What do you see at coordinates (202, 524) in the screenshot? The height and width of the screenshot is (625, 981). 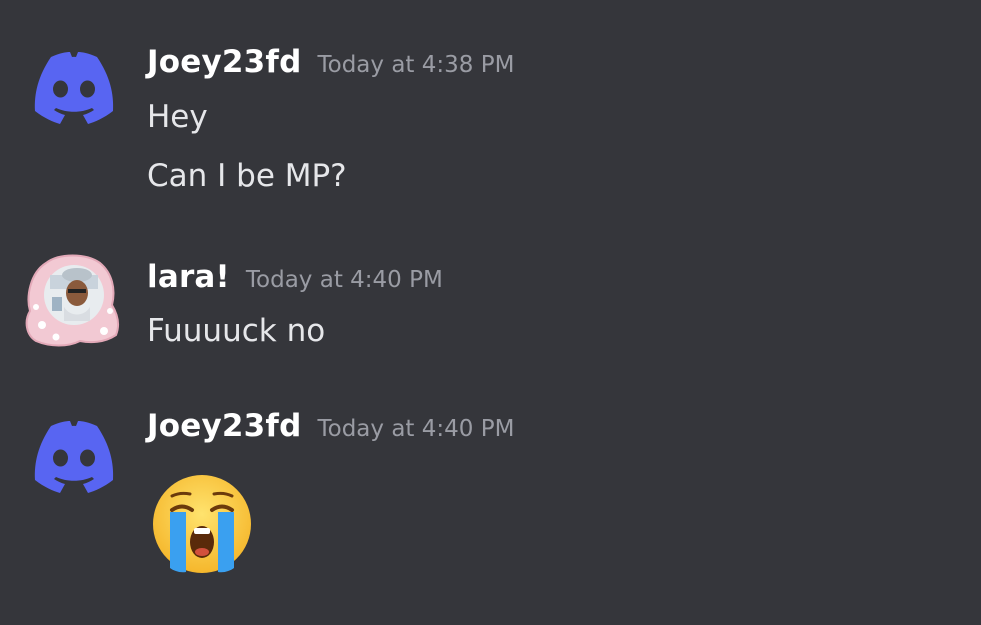 I see `loudly-crying-face-emoji` at bounding box center [202, 524].